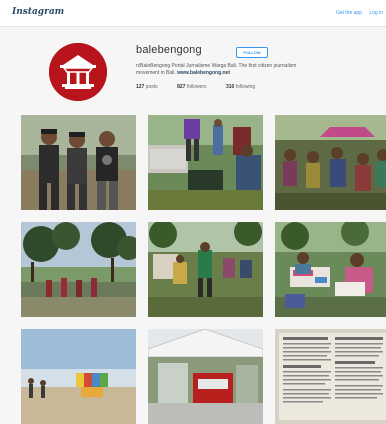  What do you see at coordinates (78, 269) in the screenshot?
I see `photo-beach-performance` at bounding box center [78, 269].